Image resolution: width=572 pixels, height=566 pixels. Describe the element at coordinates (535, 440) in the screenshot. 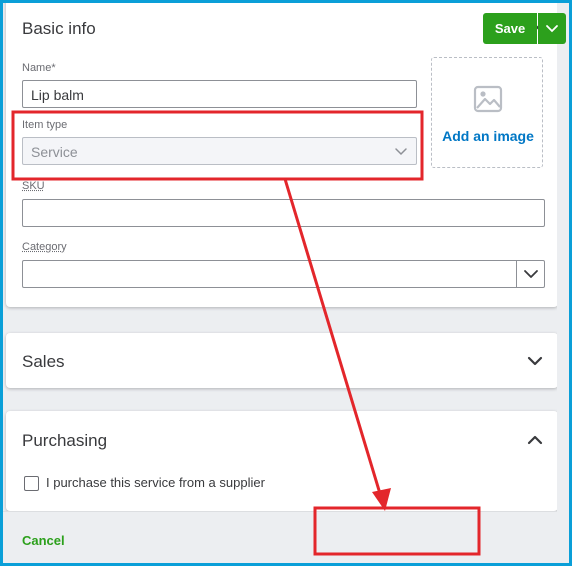

I see `chevron-up-icon` at that location.